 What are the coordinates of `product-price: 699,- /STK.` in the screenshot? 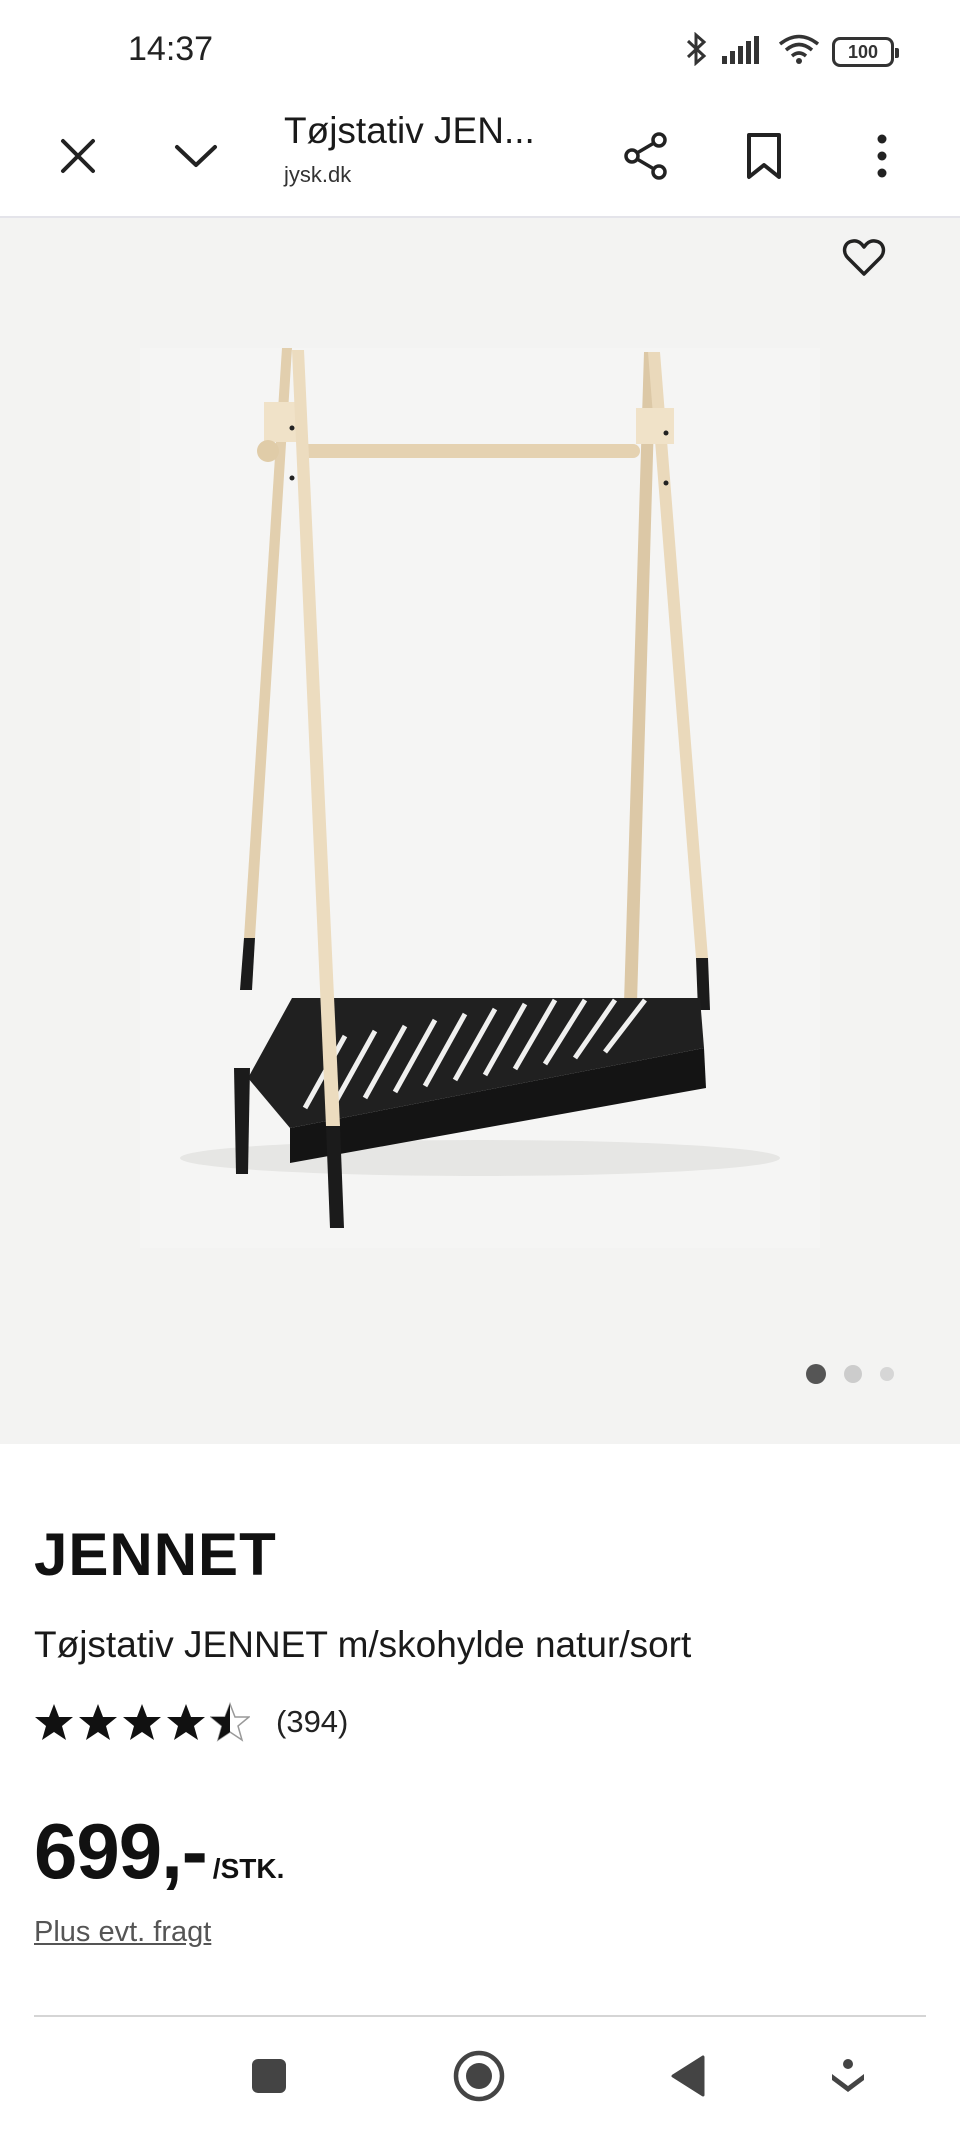 It's located at (159, 1851).